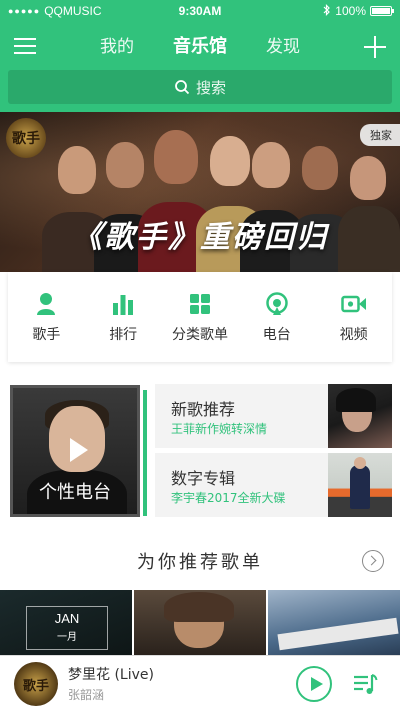  I want to click on nav-label: 视频, so click(353, 335).